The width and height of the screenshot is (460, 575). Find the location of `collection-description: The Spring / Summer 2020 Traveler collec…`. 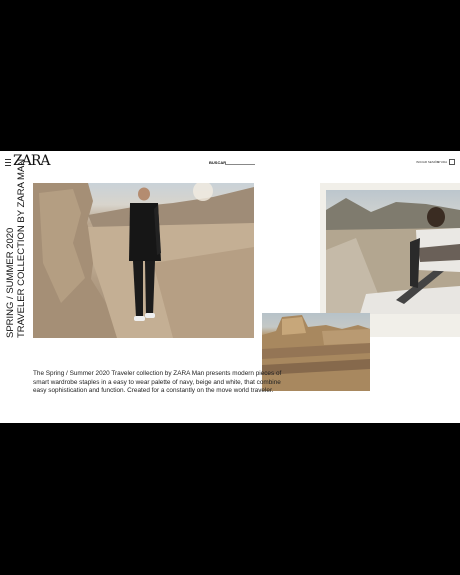

collection-description: The Spring / Summer 2020 Traveler collec… is located at coordinates (157, 382).